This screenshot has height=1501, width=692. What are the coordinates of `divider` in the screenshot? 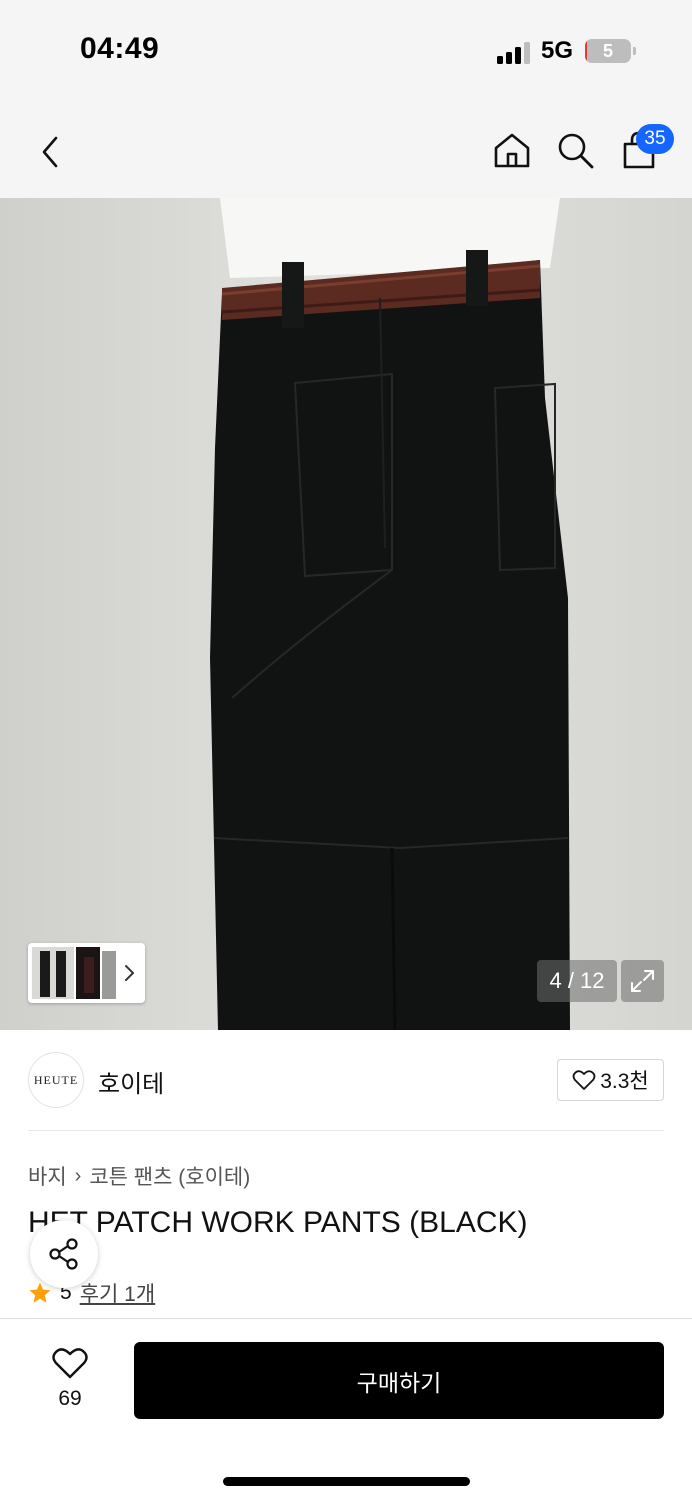 It's located at (346, 1130).